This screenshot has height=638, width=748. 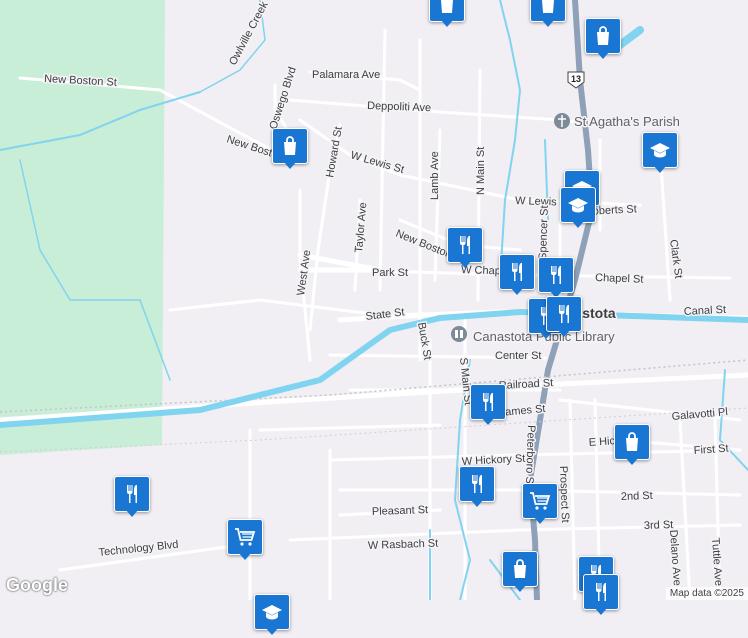 I want to click on street-label: W Rasbach St, so click(x=403, y=545).